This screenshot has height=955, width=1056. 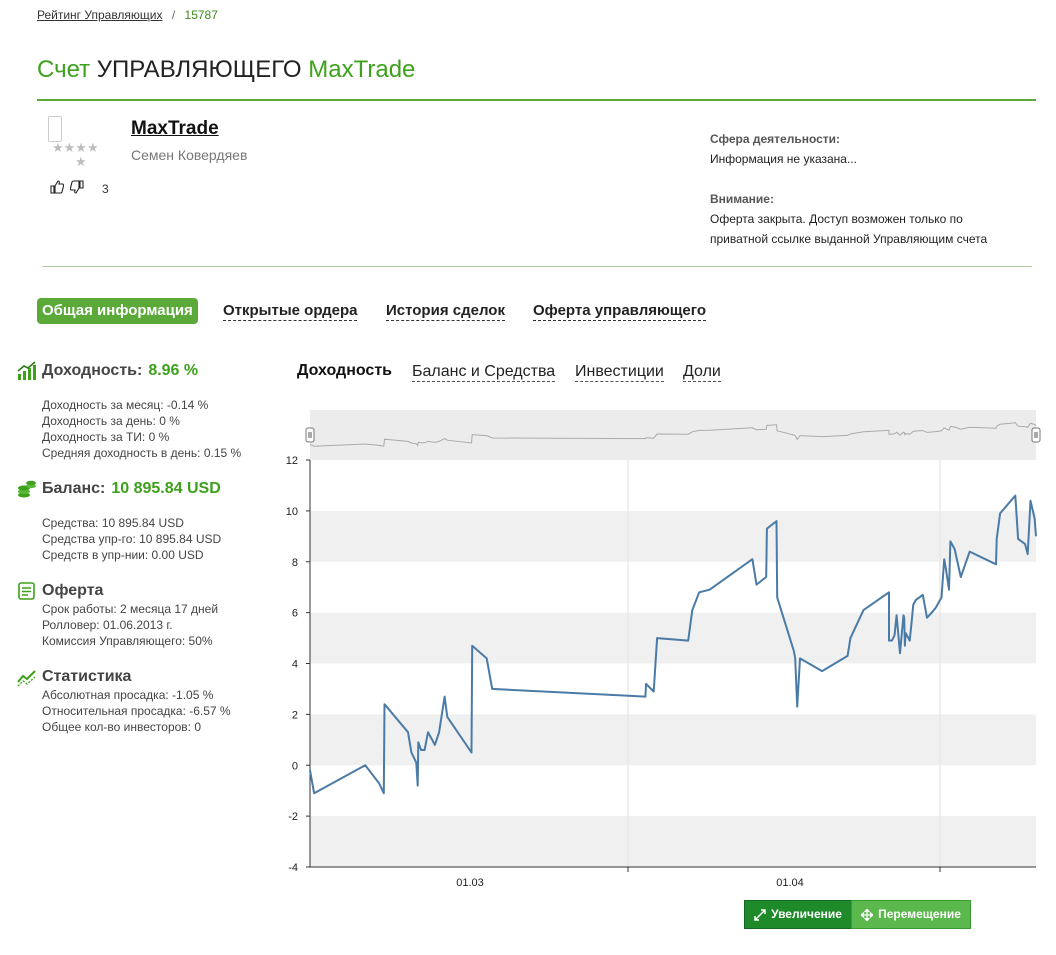 What do you see at coordinates (106, 437) in the screenshot?
I see `yield-ti: Доходность за ТИ: 0 %` at bounding box center [106, 437].